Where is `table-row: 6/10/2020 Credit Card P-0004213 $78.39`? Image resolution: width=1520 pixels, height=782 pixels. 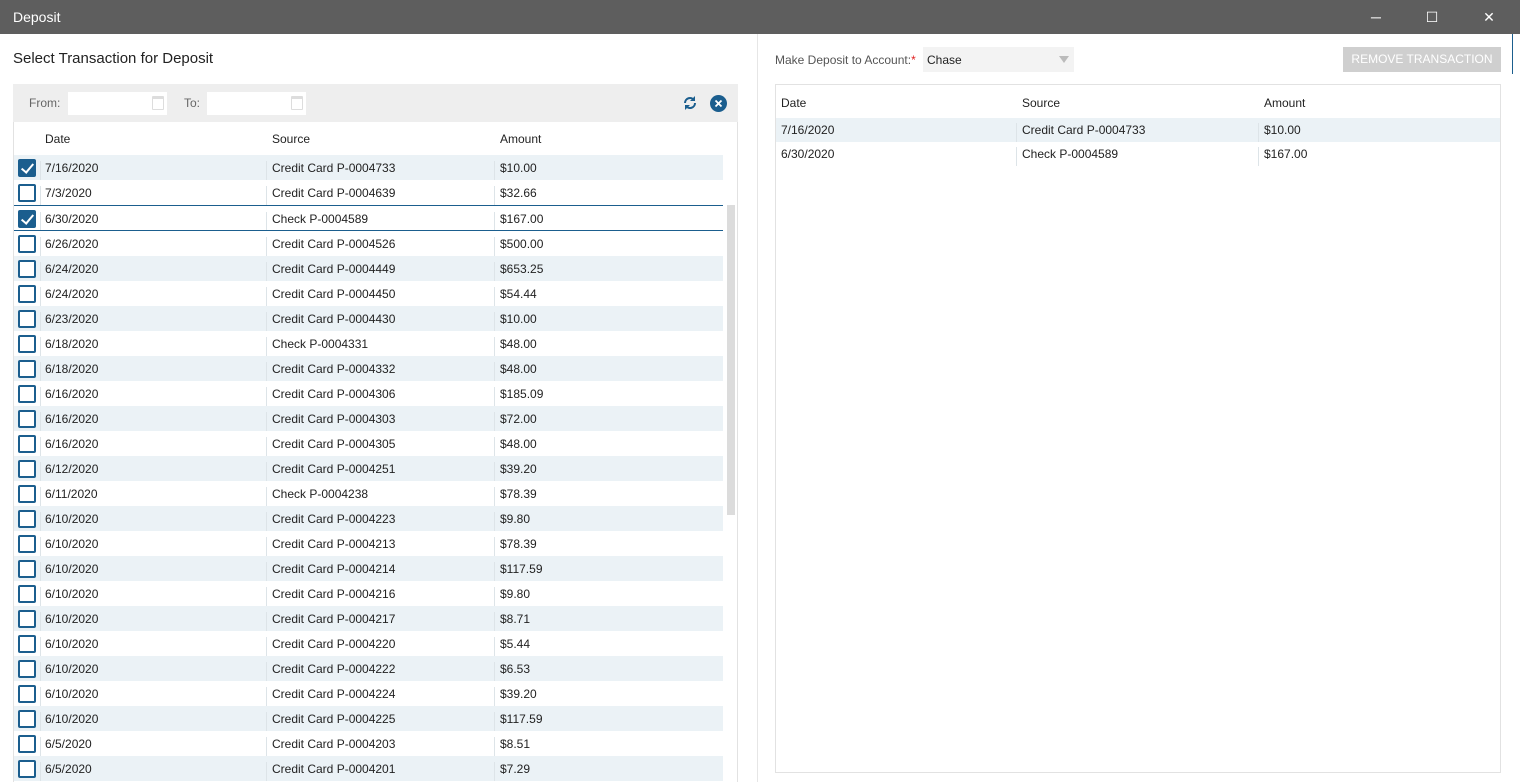 table-row: 6/10/2020 Credit Card P-0004213 $78.39 is located at coordinates (368, 543).